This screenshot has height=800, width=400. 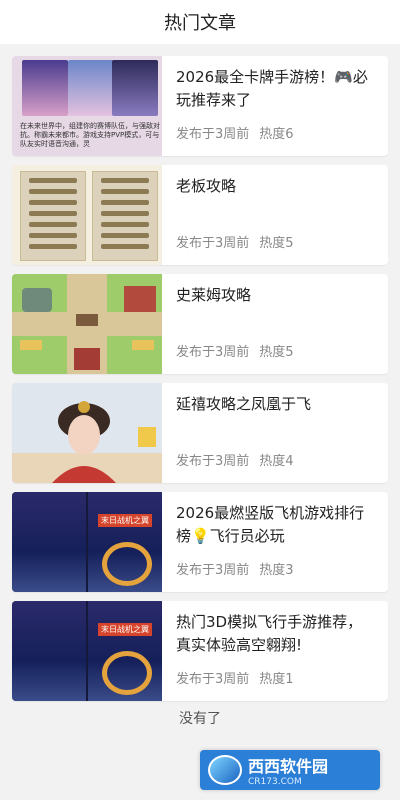 I want to click on end-of-list-text: 没有了, so click(x=200, y=719).